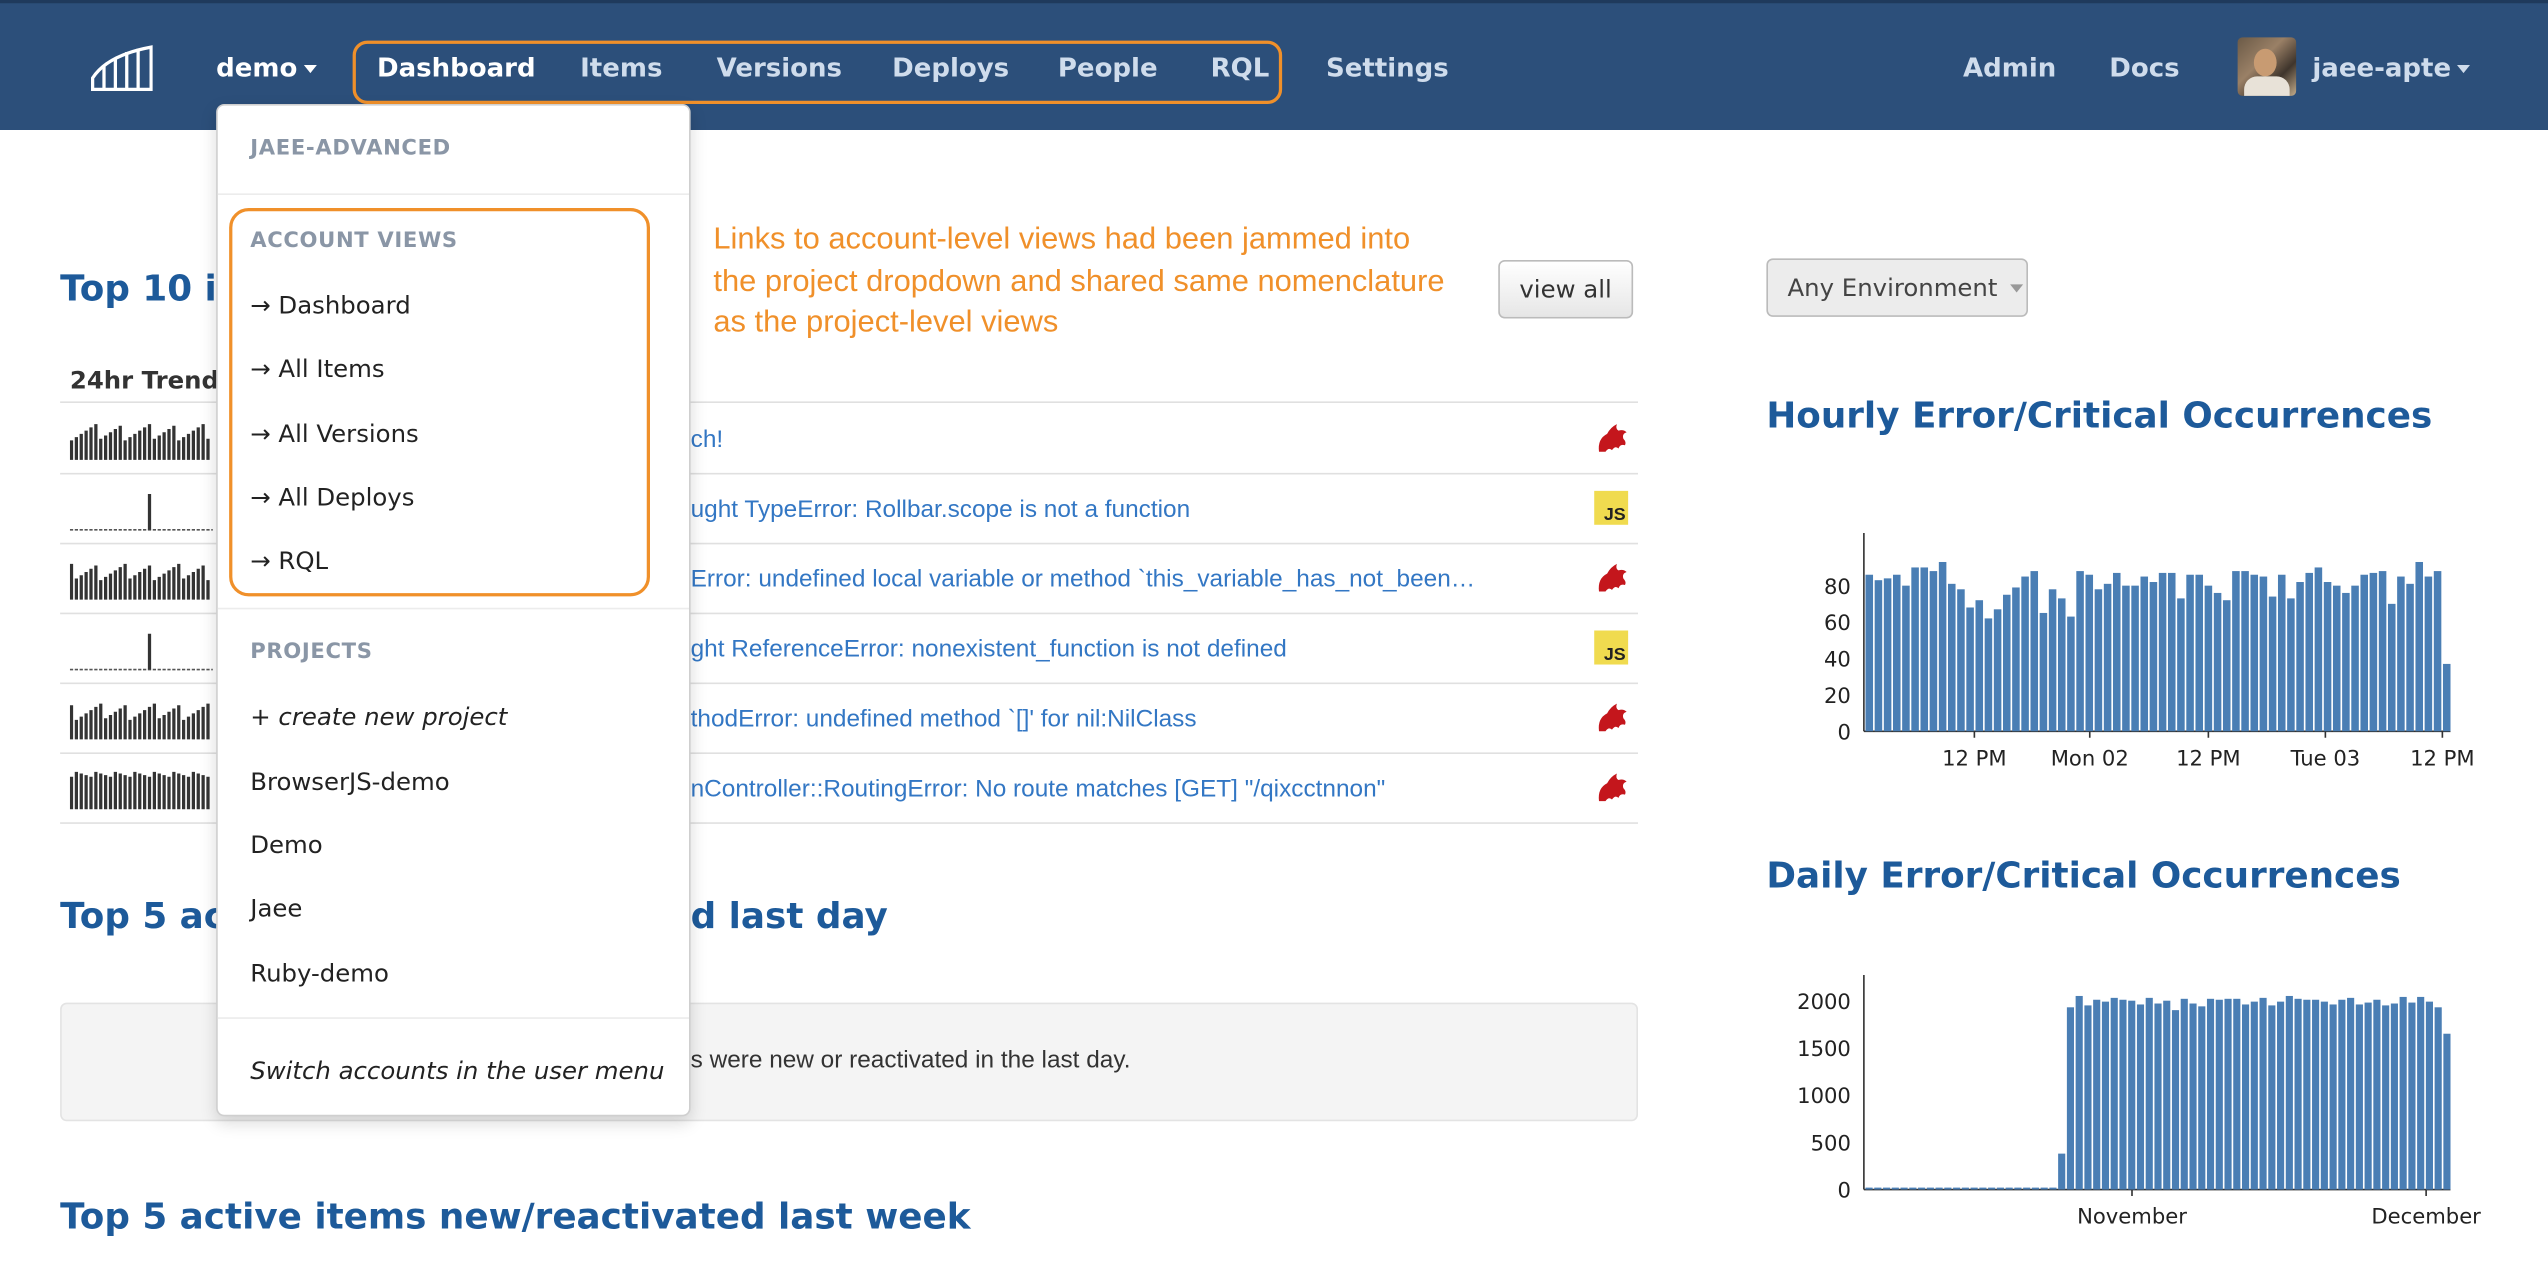 The height and width of the screenshot is (1286, 2548). I want to click on tab-rql: RQL, so click(1240, 67).